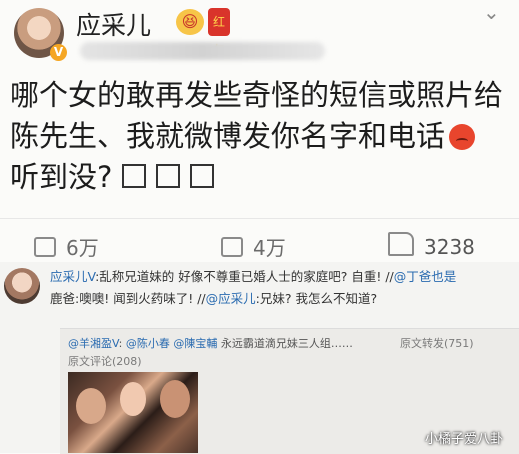 This screenshot has width=519, height=454. Describe the element at coordinates (22, 286) in the screenshot. I see `retweet-avatar` at that location.